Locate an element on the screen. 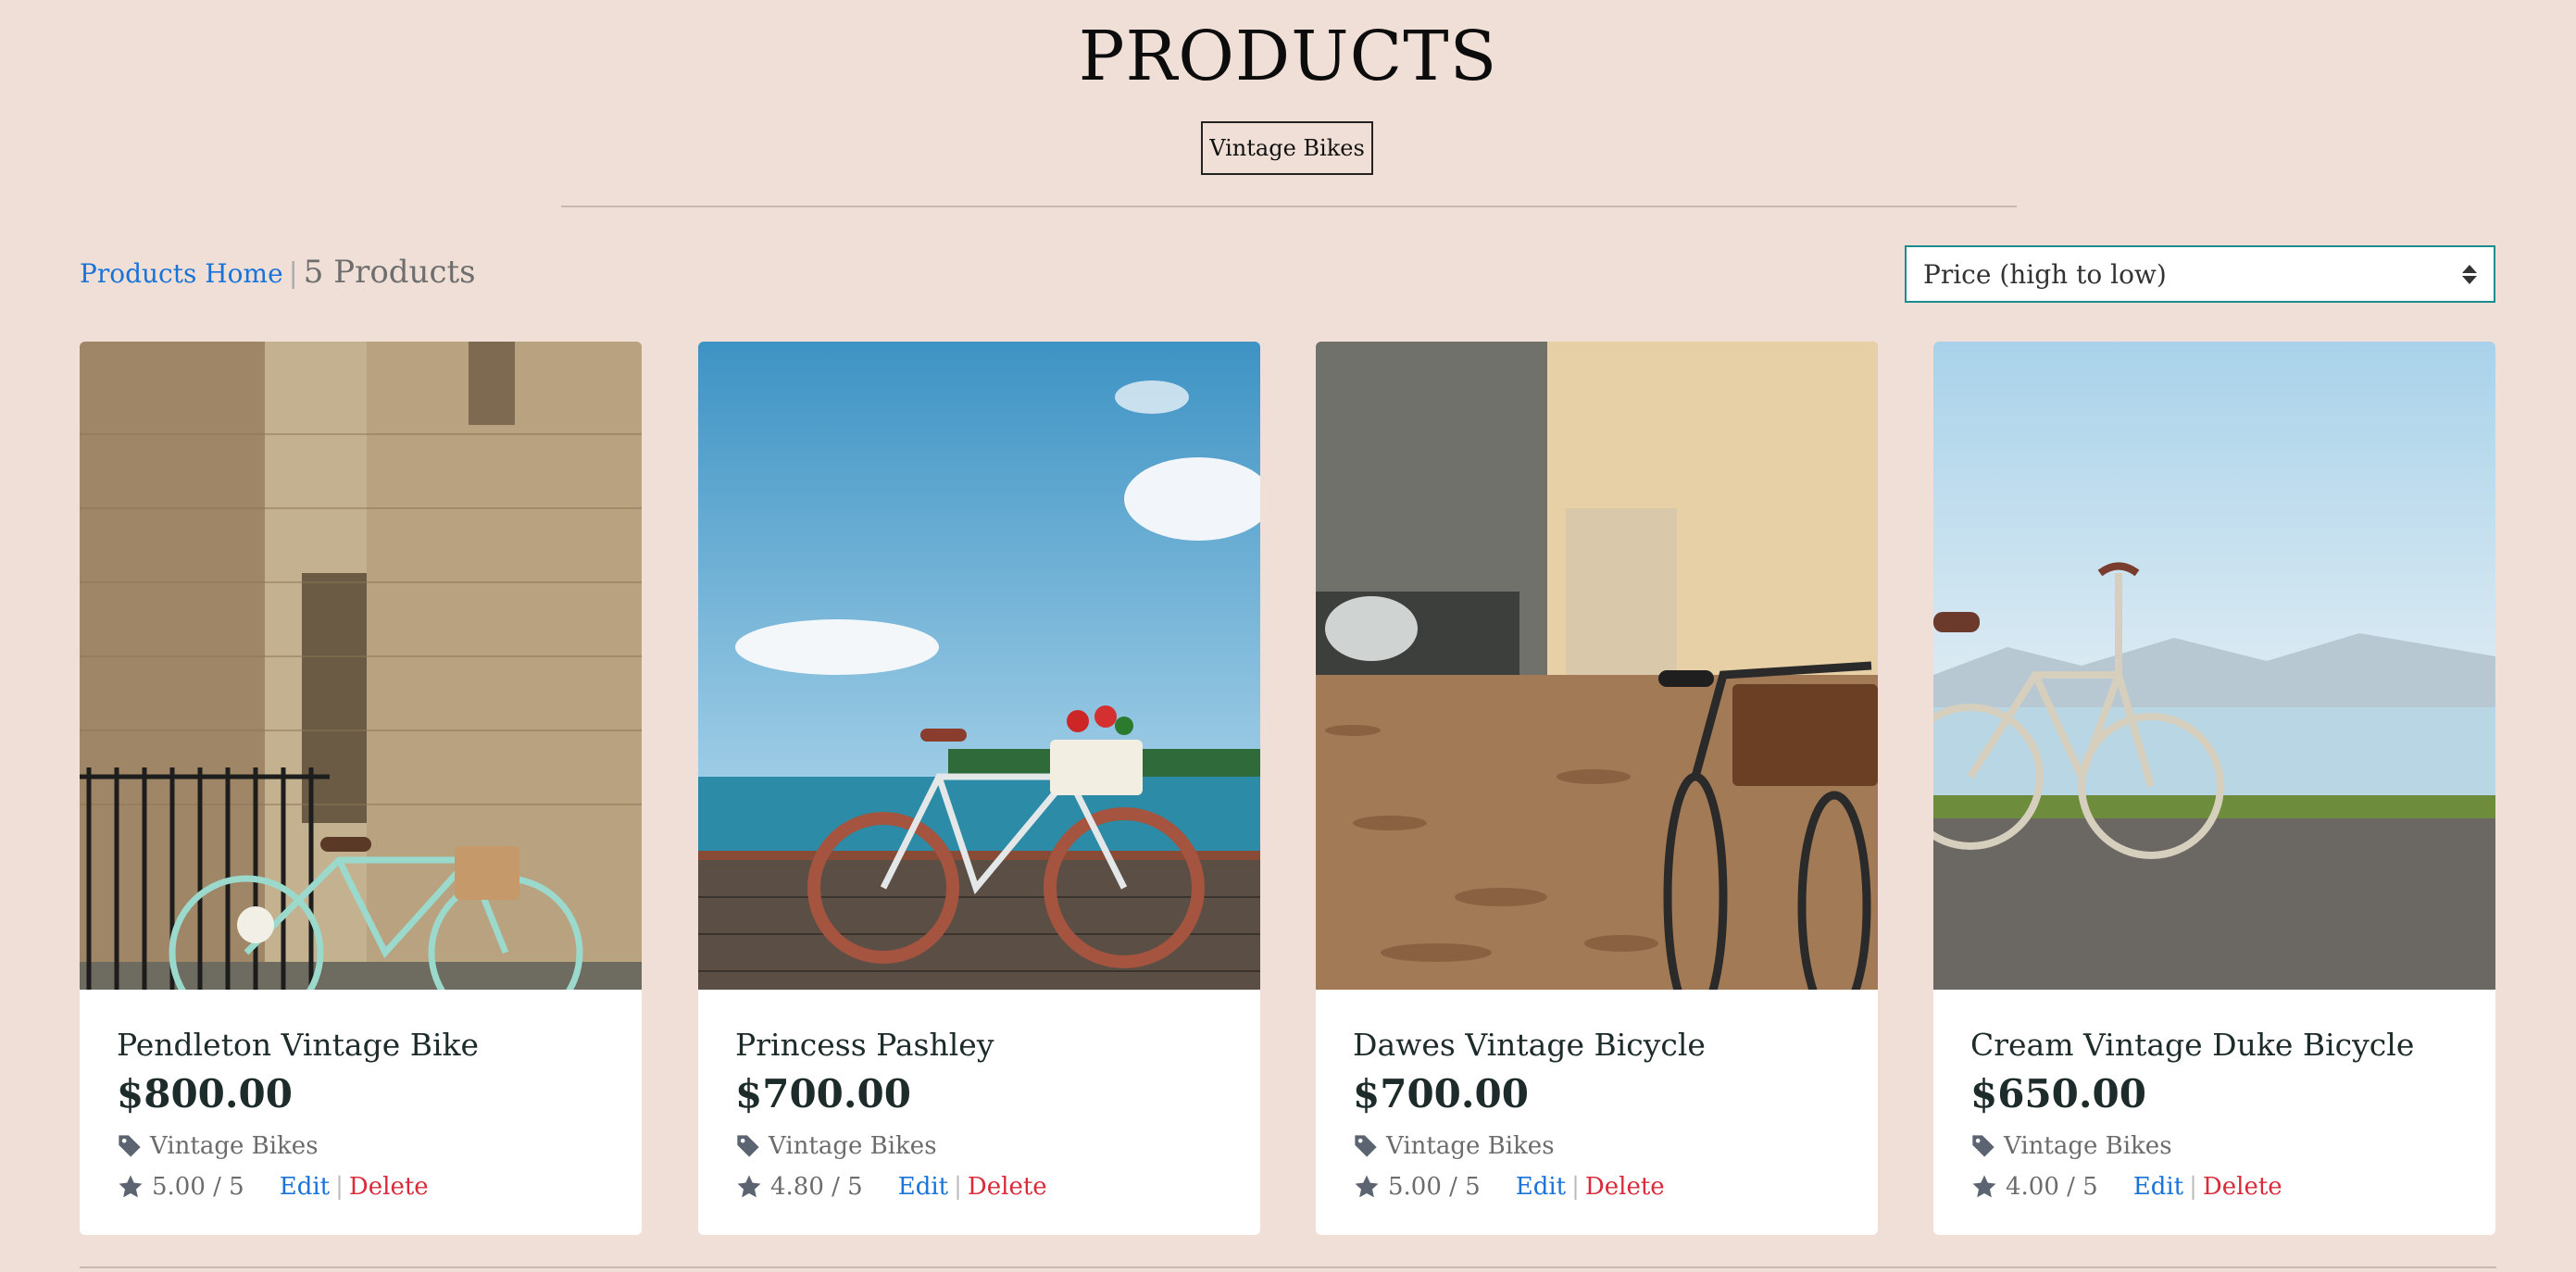 The height and width of the screenshot is (1272, 2576). product-rating: 4.00 / 5 is located at coordinates (2052, 1187).